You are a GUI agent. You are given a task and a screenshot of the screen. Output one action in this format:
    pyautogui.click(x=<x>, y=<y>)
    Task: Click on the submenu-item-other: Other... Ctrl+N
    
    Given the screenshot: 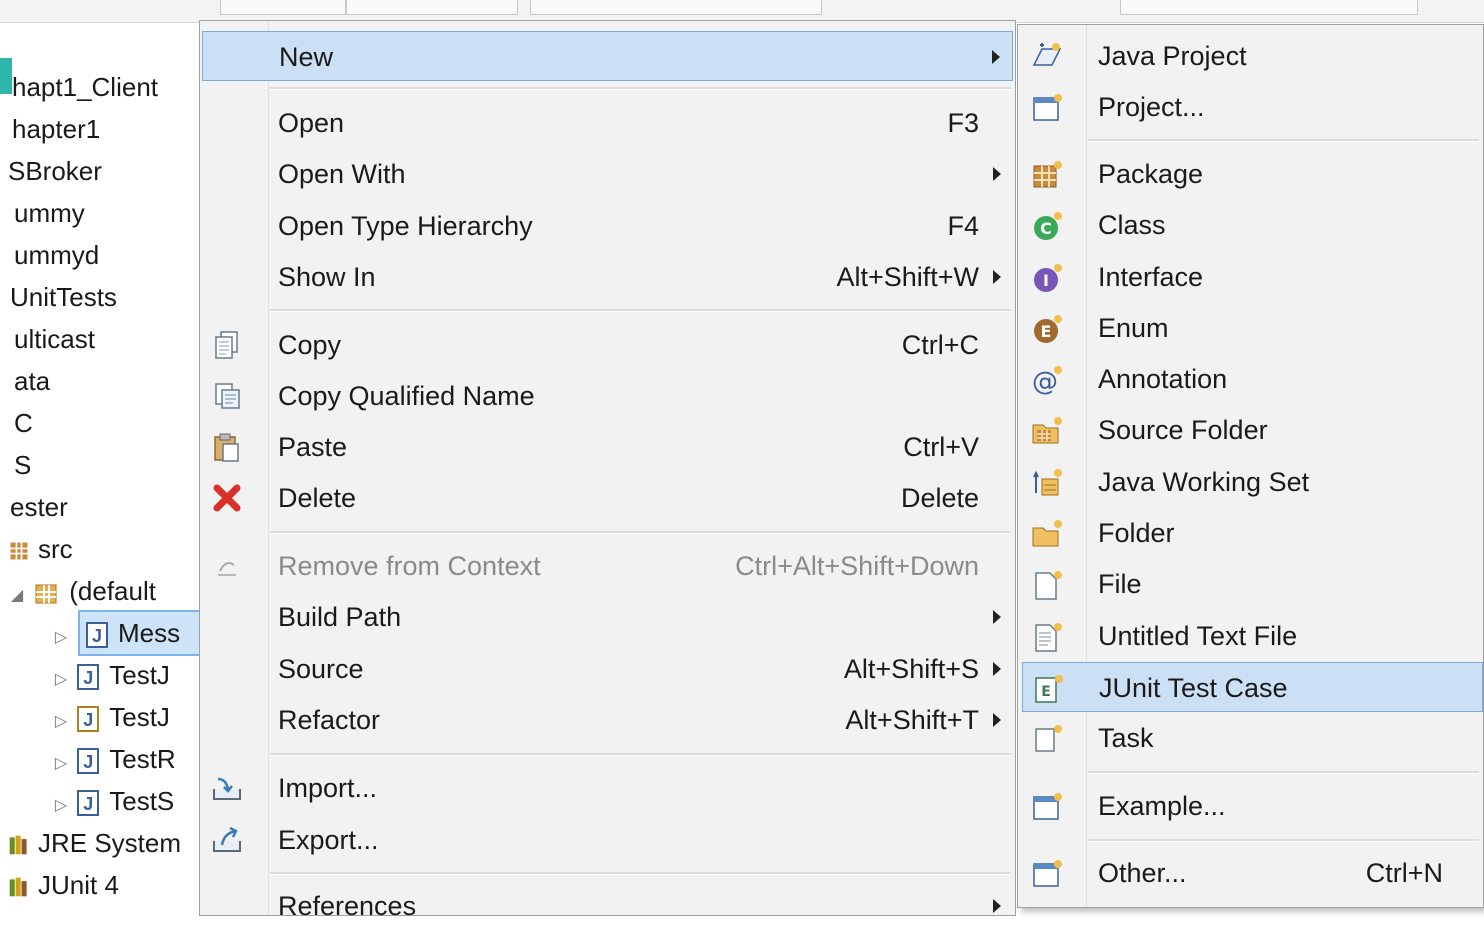 What is the action you would take?
    pyautogui.click(x=1252, y=873)
    